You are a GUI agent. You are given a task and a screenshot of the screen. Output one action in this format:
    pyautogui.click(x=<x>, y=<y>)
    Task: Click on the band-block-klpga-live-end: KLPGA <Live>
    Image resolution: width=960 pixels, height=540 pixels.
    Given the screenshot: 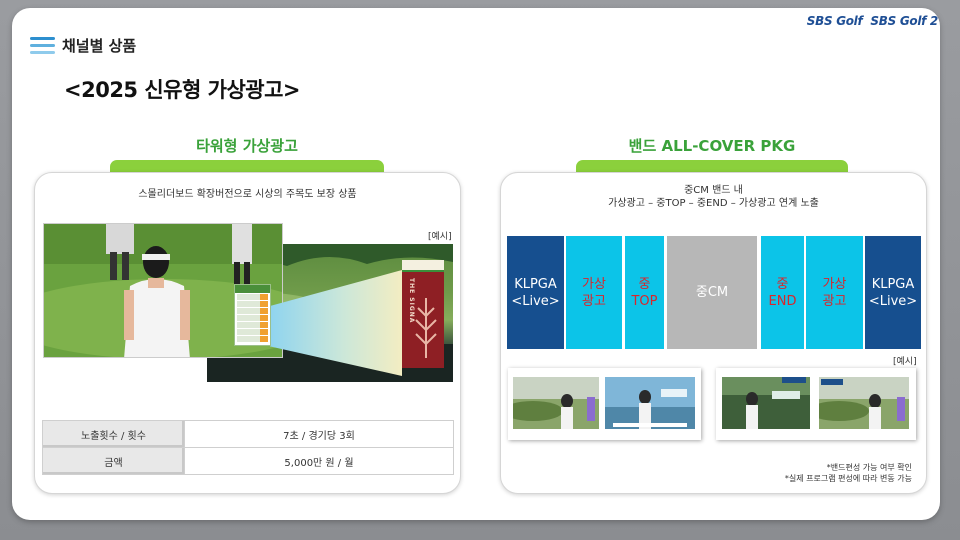 What is the action you would take?
    pyautogui.click(x=893, y=292)
    